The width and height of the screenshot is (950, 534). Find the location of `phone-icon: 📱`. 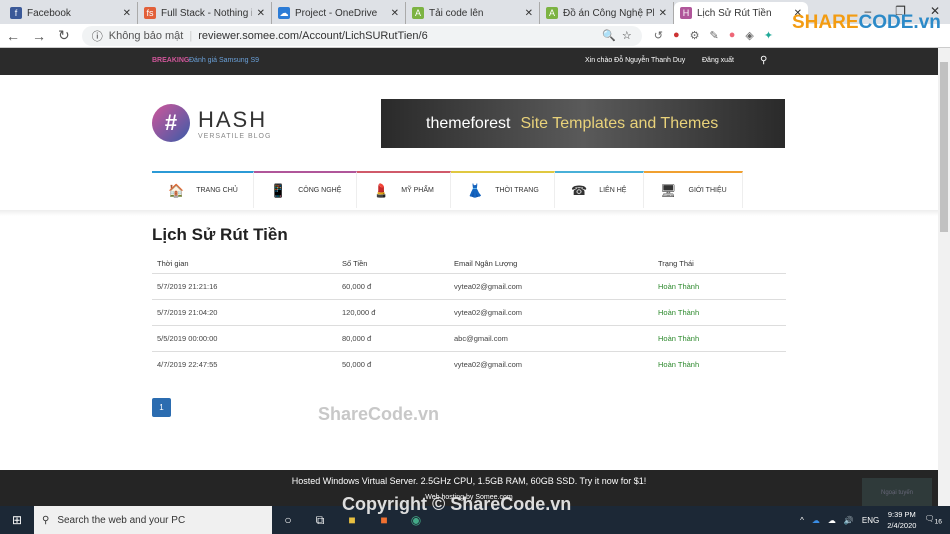

phone-icon: 📱 is located at coordinates (278, 190).